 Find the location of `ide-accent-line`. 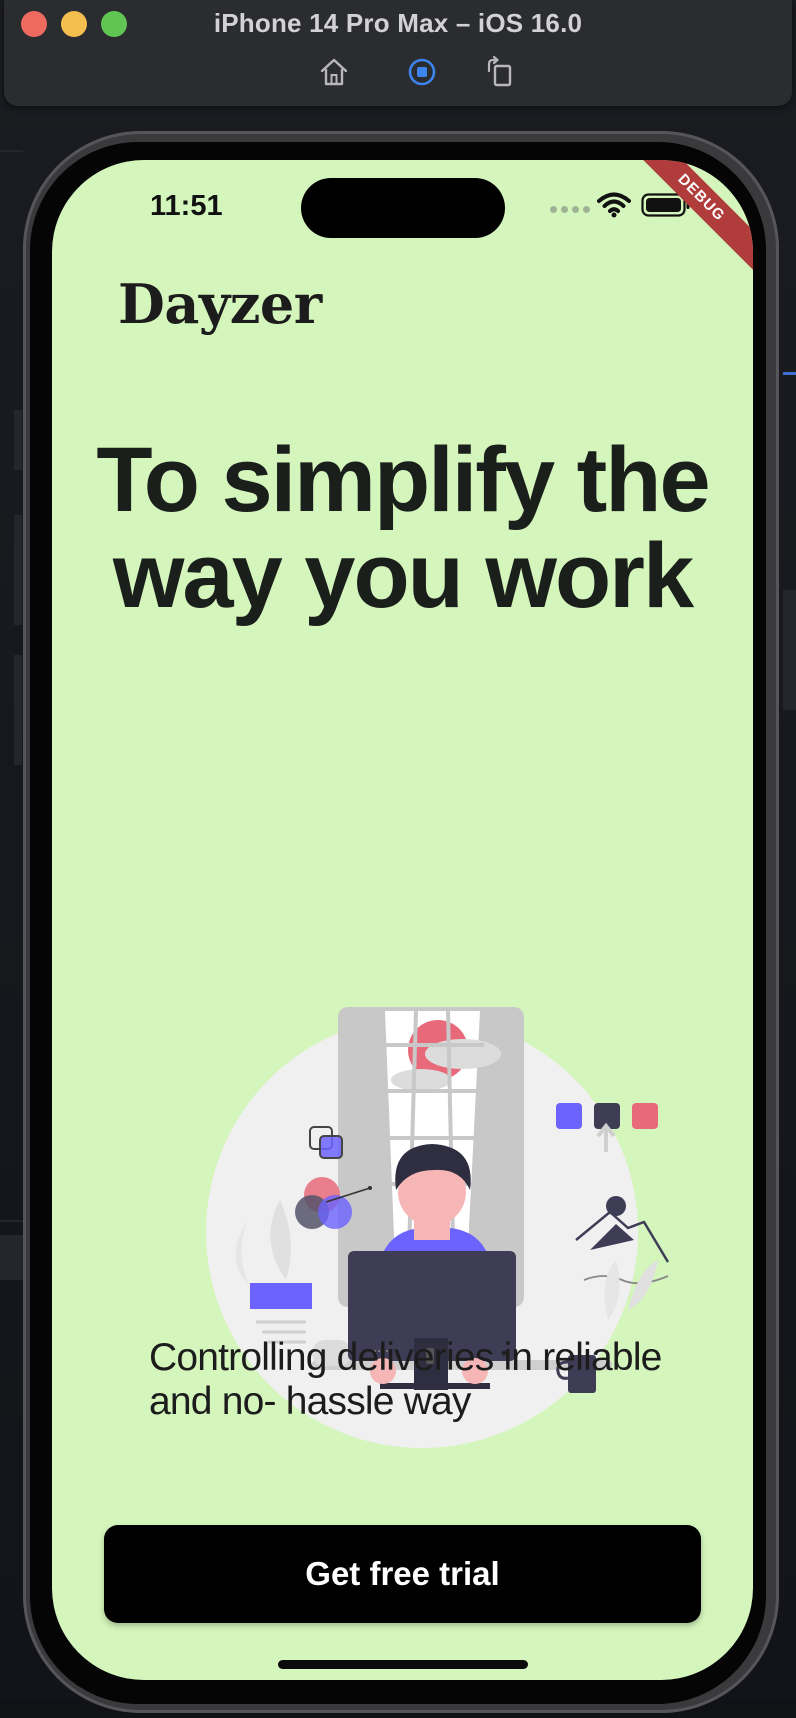

ide-accent-line is located at coordinates (789, 373).